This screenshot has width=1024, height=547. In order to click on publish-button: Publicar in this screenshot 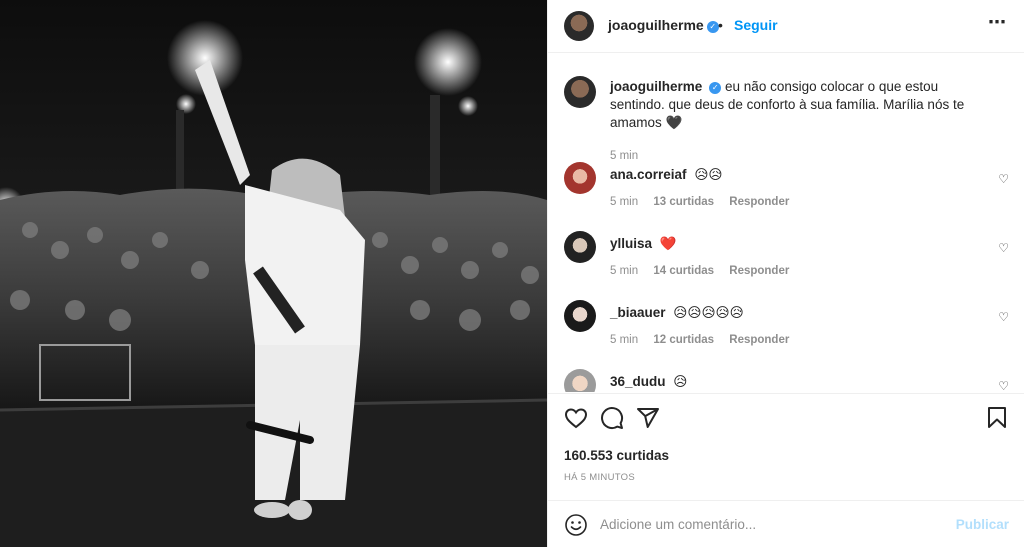, I will do `click(982, 524)`.